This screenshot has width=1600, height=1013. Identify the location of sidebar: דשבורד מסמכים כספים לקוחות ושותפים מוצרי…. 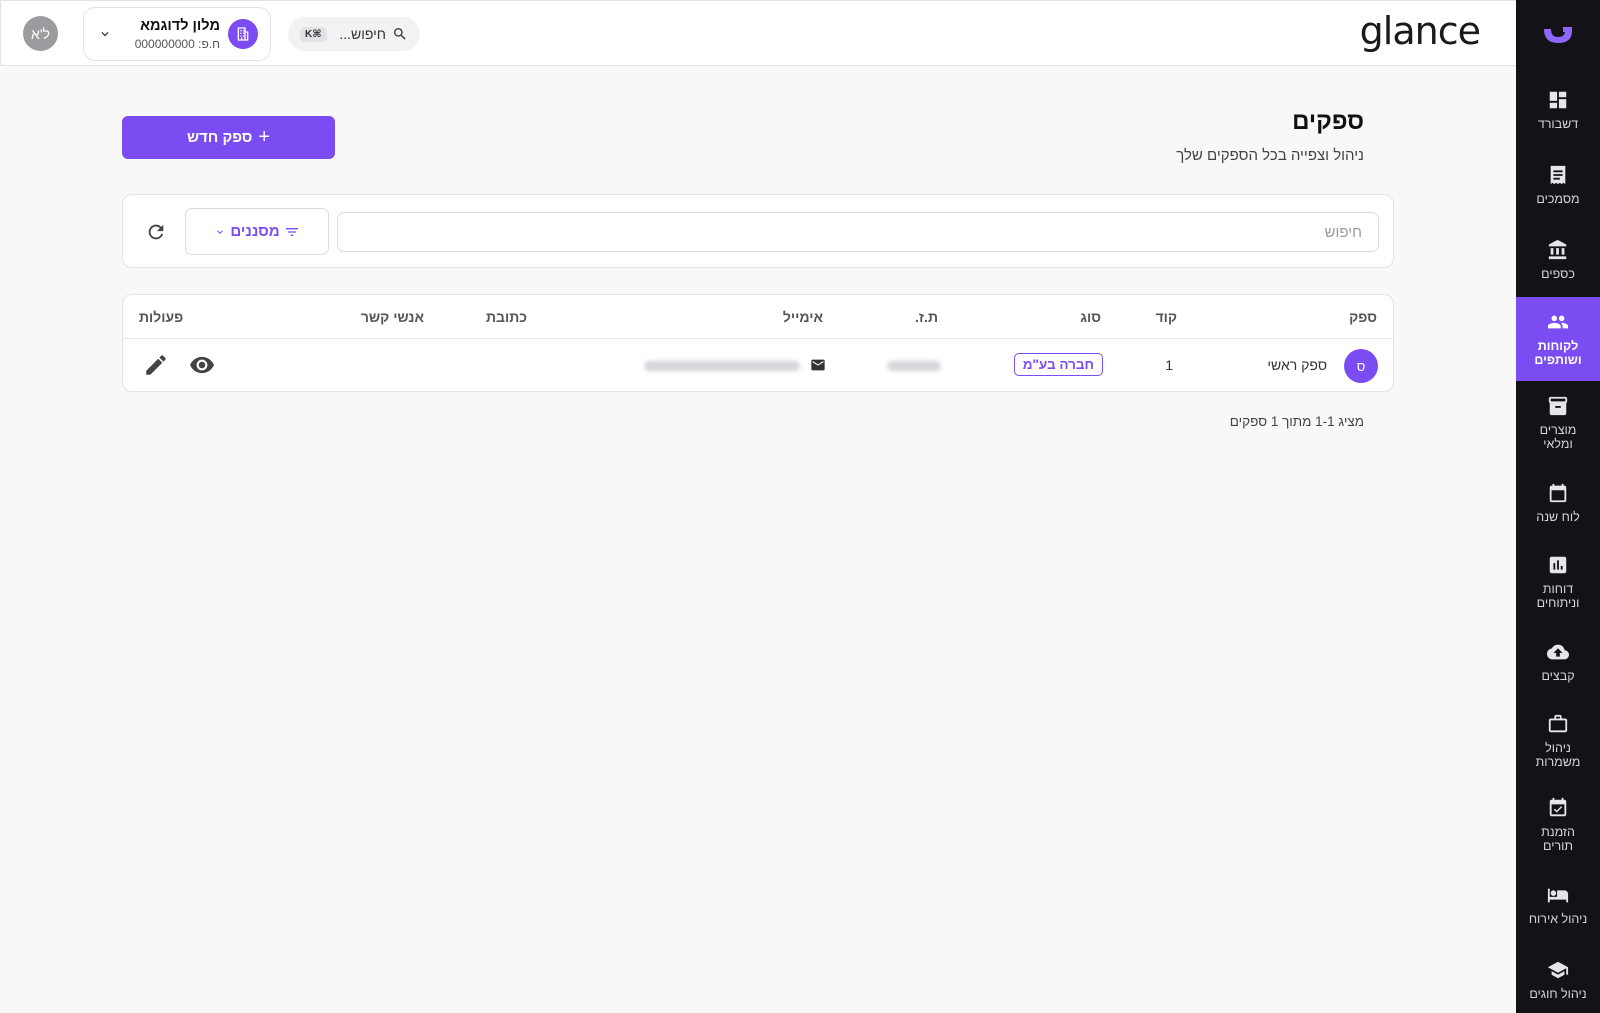
(1558, 506).